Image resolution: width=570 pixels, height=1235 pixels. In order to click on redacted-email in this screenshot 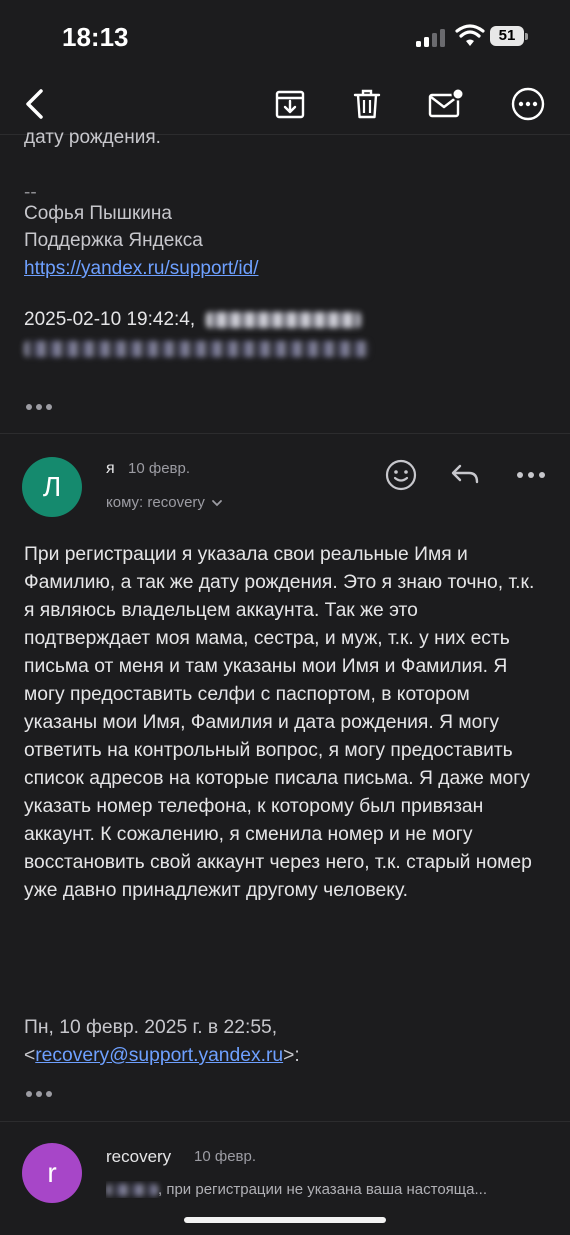, I will do `click(284, 319)`.